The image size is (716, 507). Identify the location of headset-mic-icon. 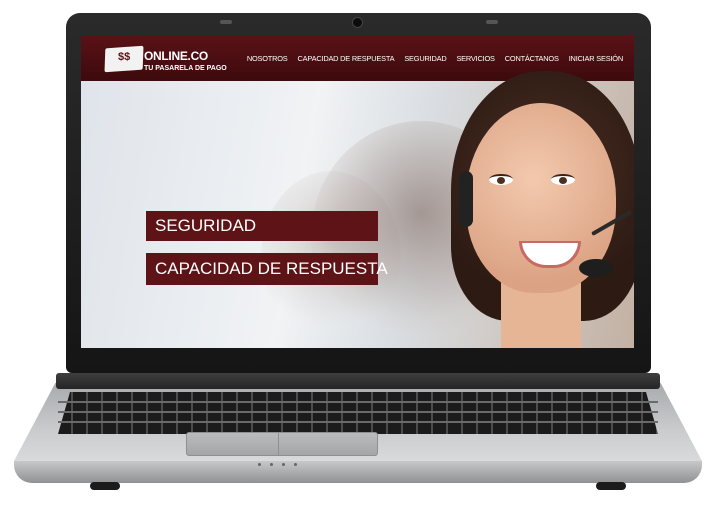
(596, 268).